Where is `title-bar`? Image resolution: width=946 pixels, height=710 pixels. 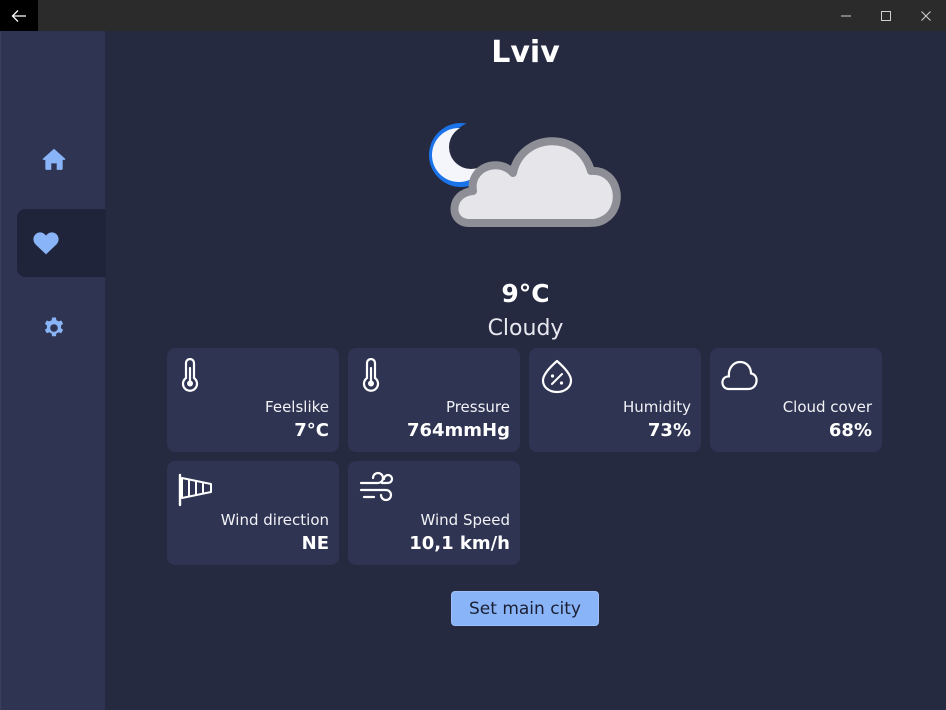 title-bar is located at coordinates (473, 15).